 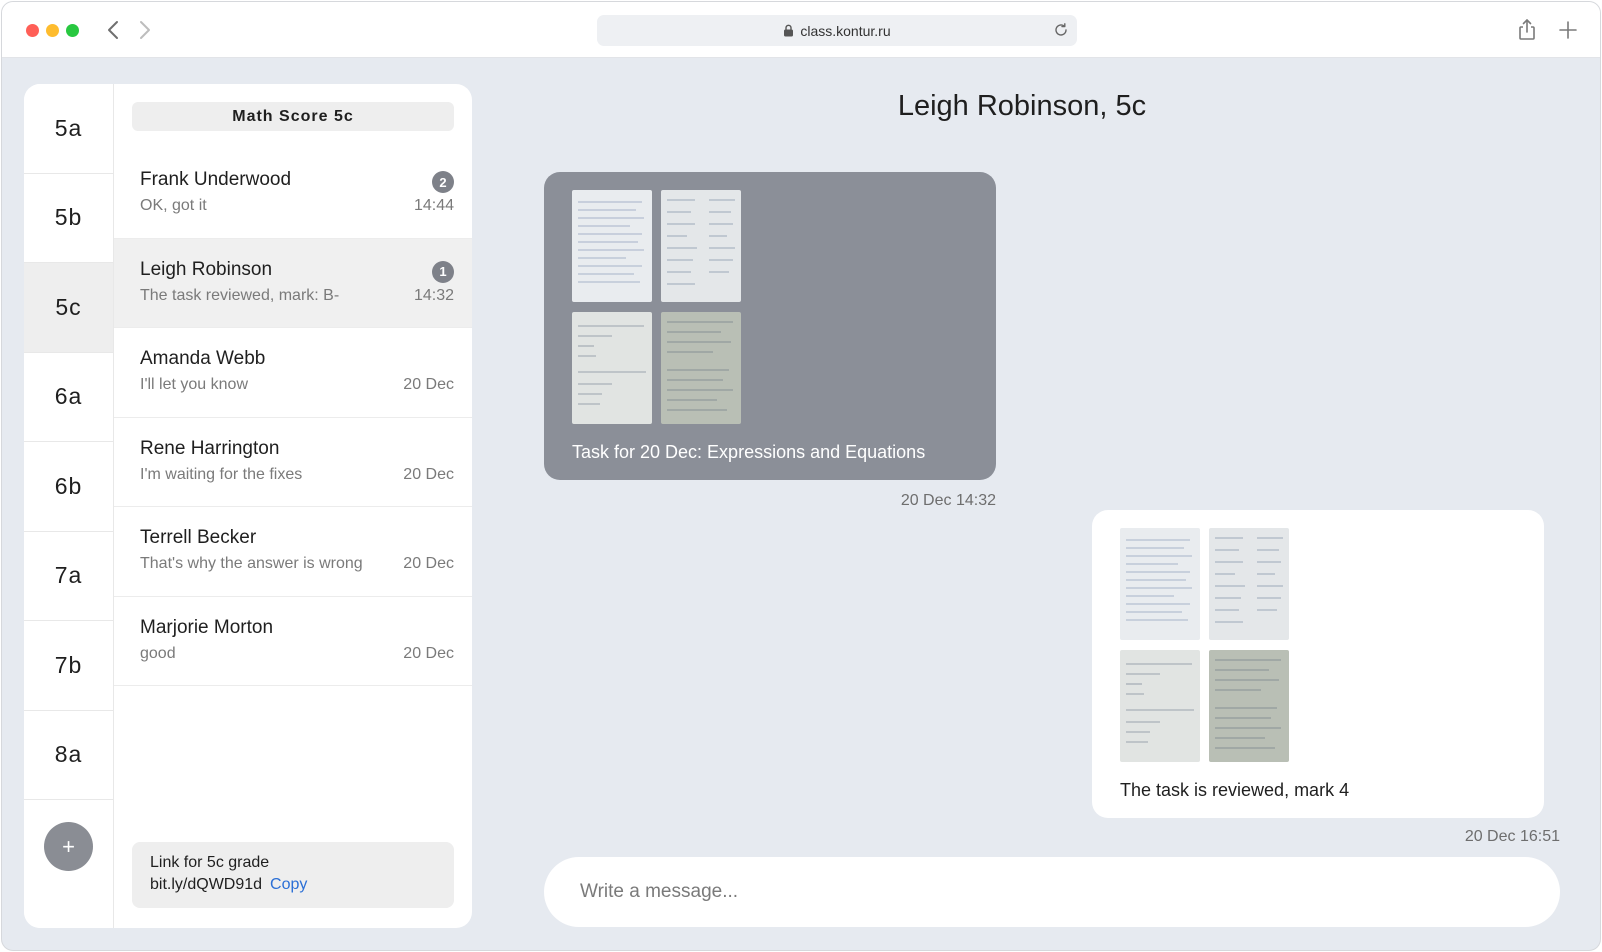 I want to click on address-bar-url: class.kontur.ru, so click(x=845, y=30).